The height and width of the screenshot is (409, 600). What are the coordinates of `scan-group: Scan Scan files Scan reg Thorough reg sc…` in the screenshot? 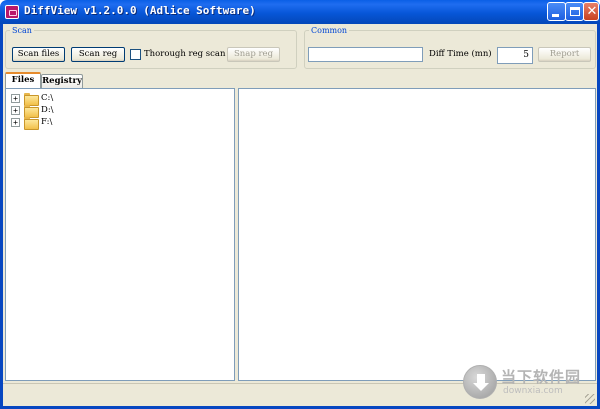 It's located at (151, 47).